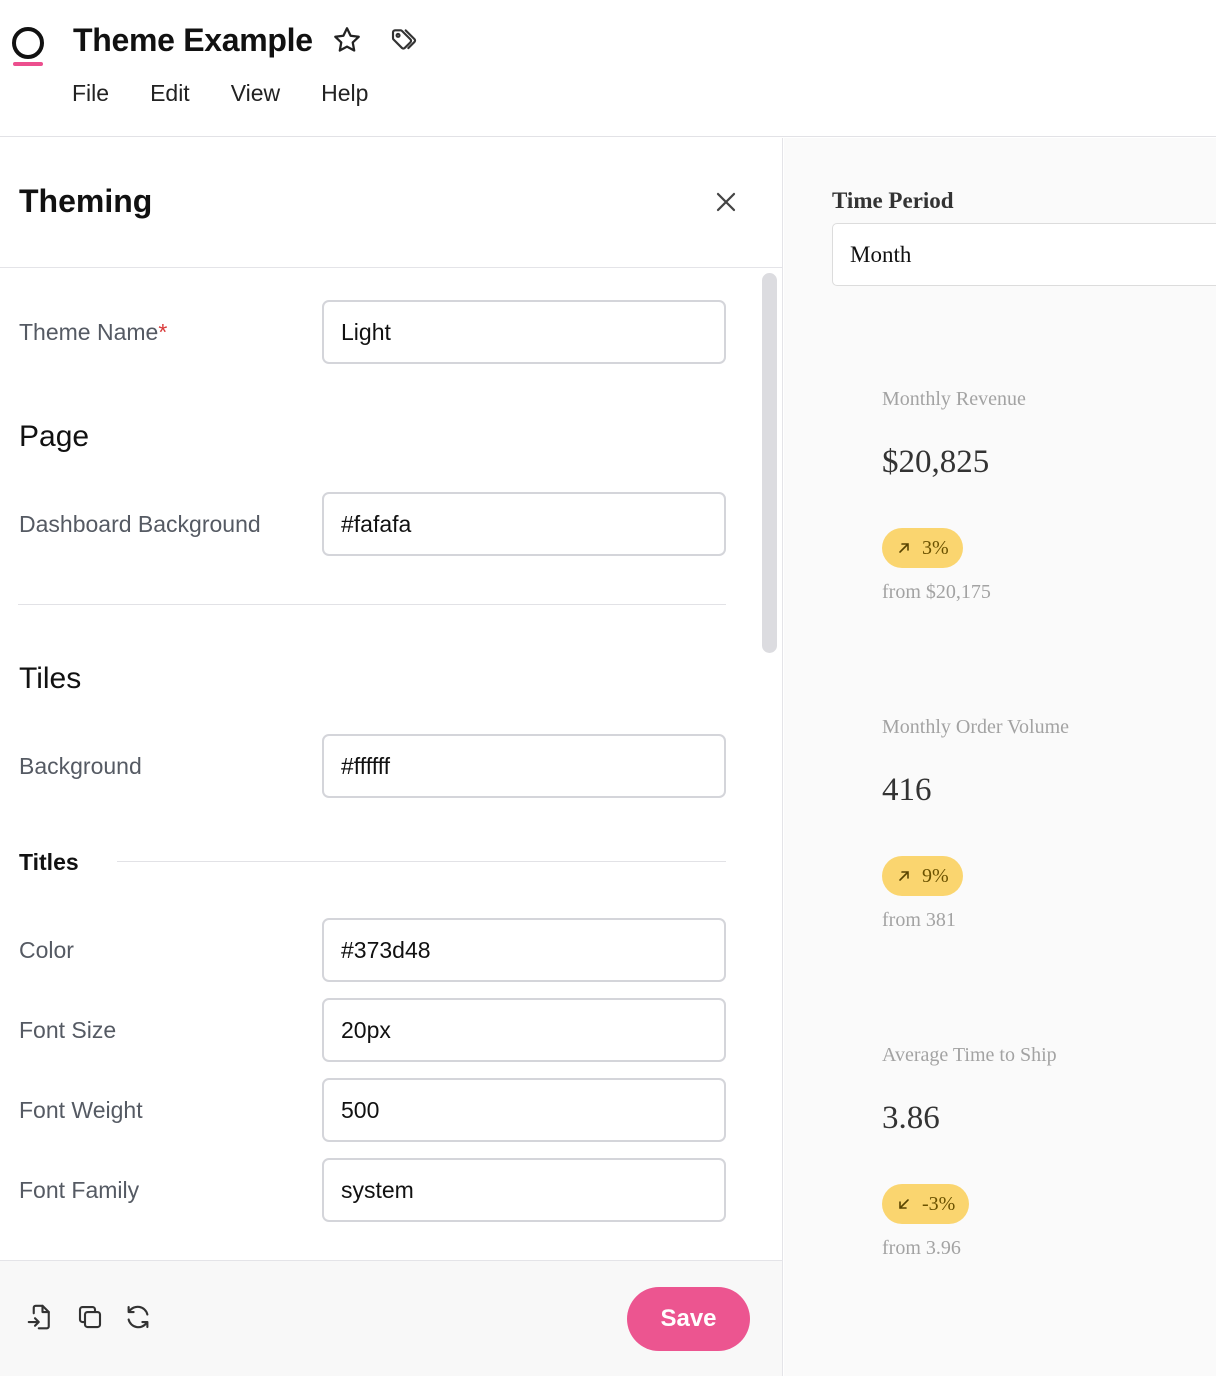  I want to click on theme-name-label: Theme Name*, so click(93, 332).